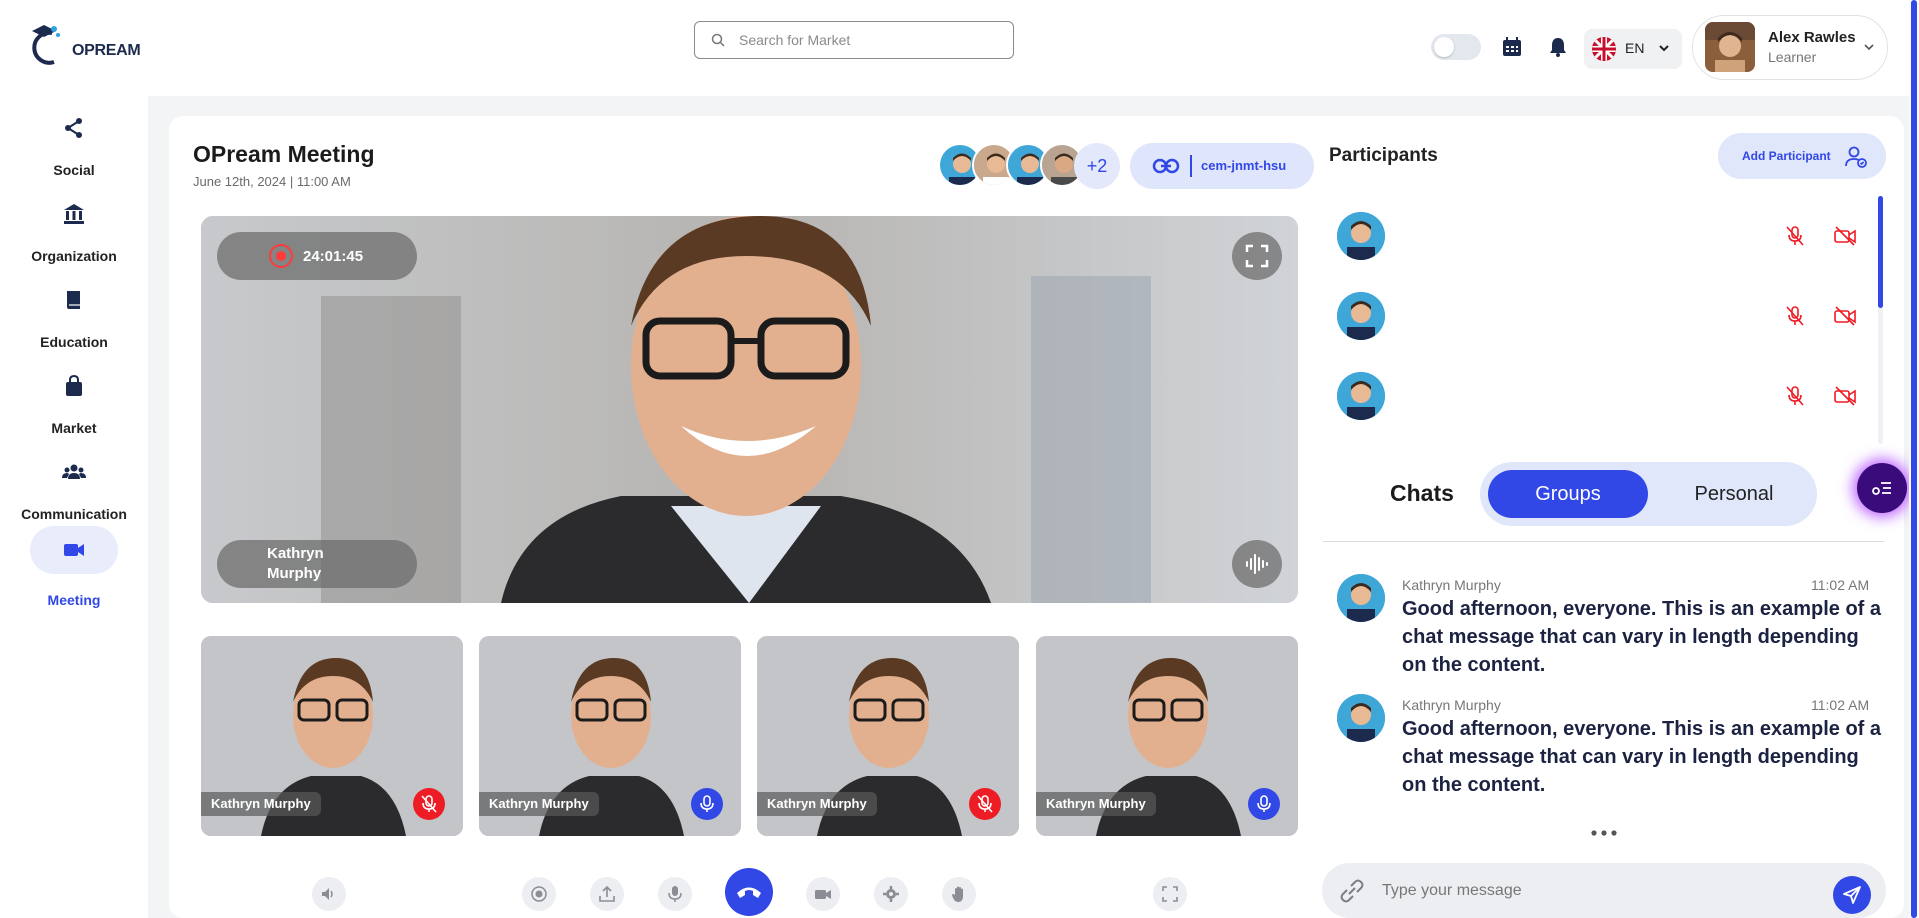 This screenshot has height=918, width=1919. I want to click on volume-icon, so click(327, 894).